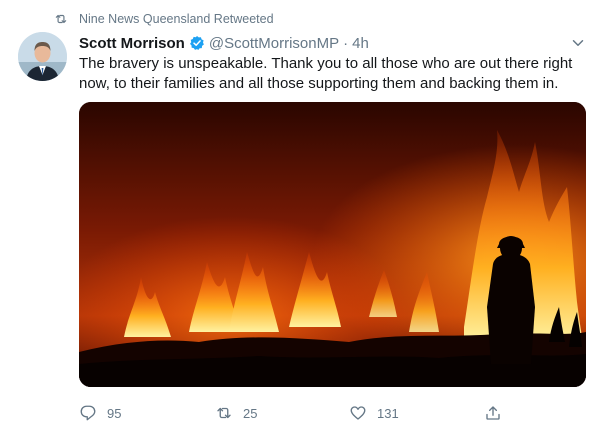 The width and height of the screenshot is (606, 433). Describe the element at coordinates (578, 43) in the screenshot. I see `chevron-down-icon` at that location.